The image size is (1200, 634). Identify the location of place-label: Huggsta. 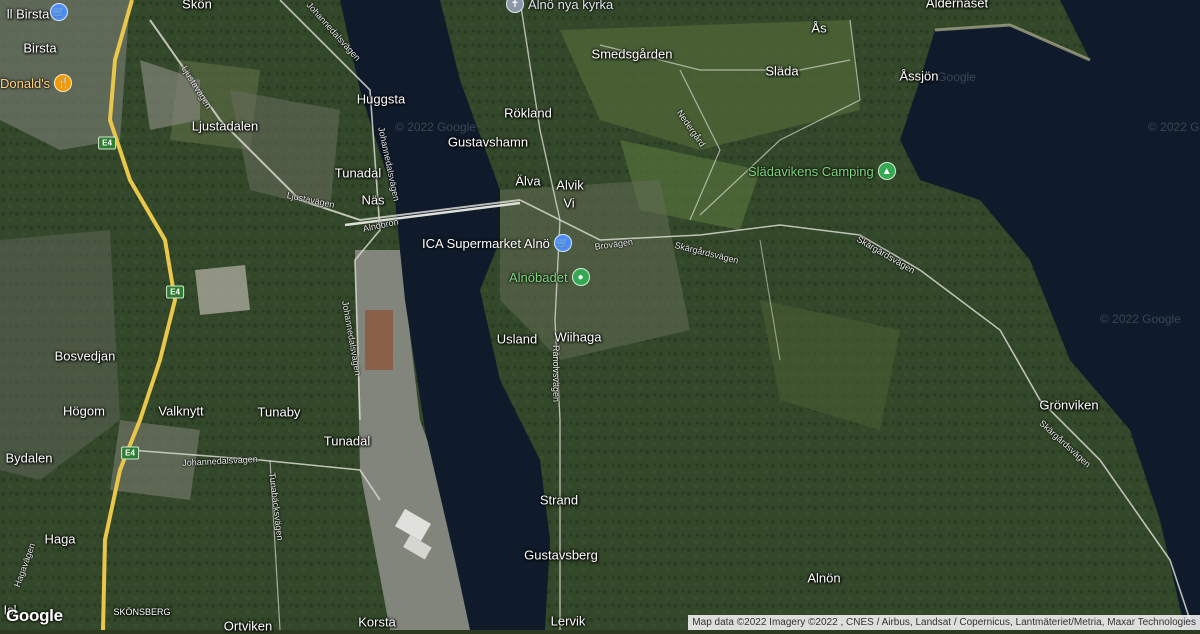
(381, 99).